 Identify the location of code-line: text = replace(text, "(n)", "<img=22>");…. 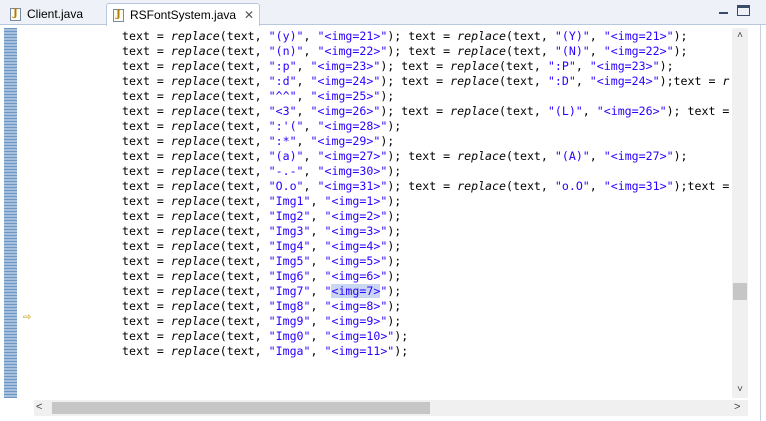
(425, 51).